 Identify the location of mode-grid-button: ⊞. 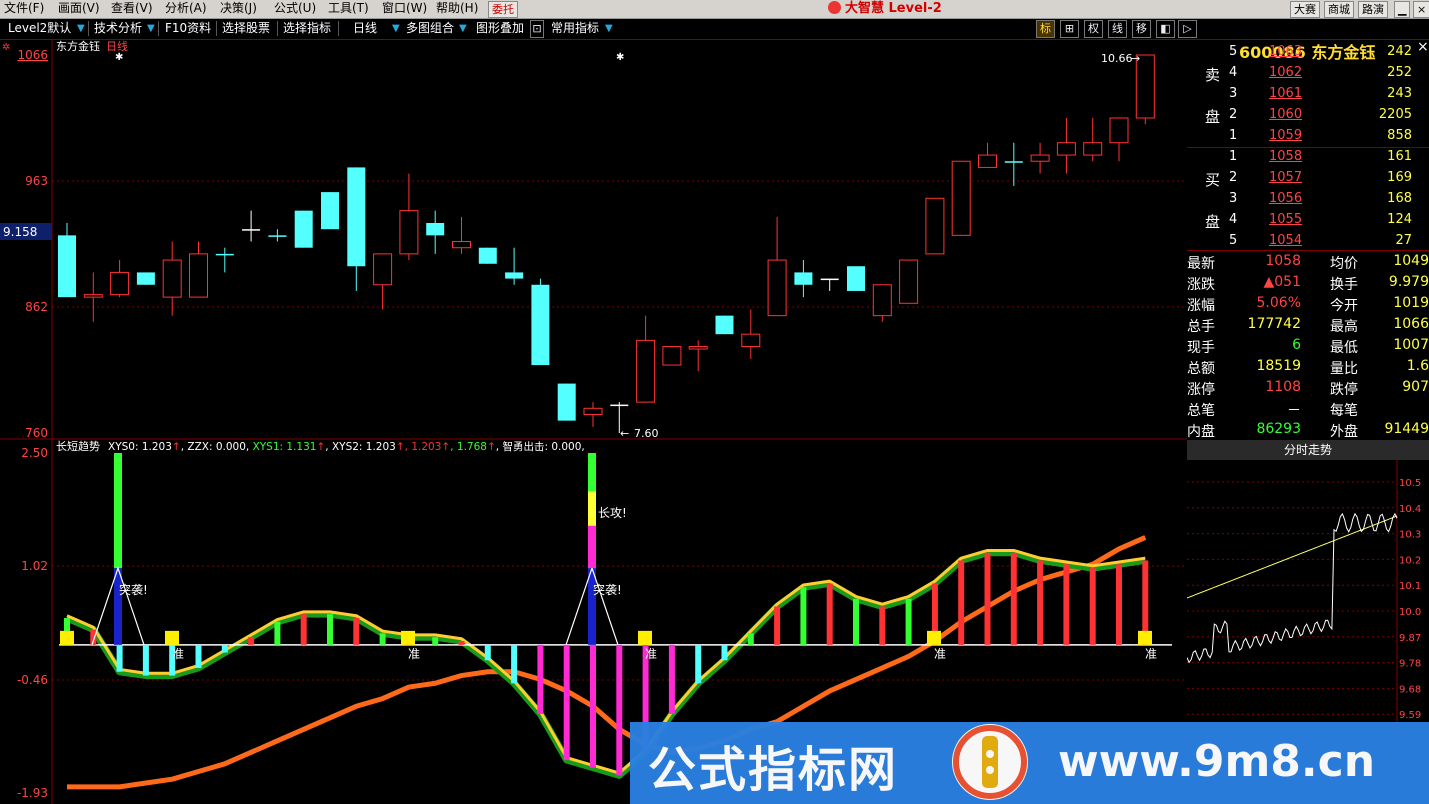
(1069, 29).